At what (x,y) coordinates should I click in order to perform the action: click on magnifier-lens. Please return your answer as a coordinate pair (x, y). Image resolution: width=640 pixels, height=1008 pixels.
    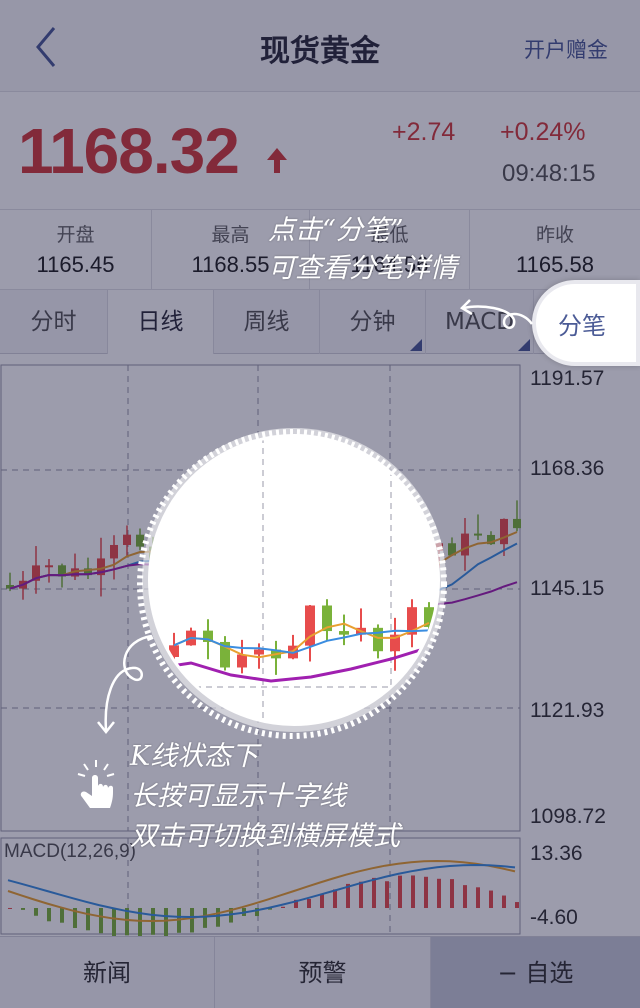
    Looking at the image, I should click on (294, 580).